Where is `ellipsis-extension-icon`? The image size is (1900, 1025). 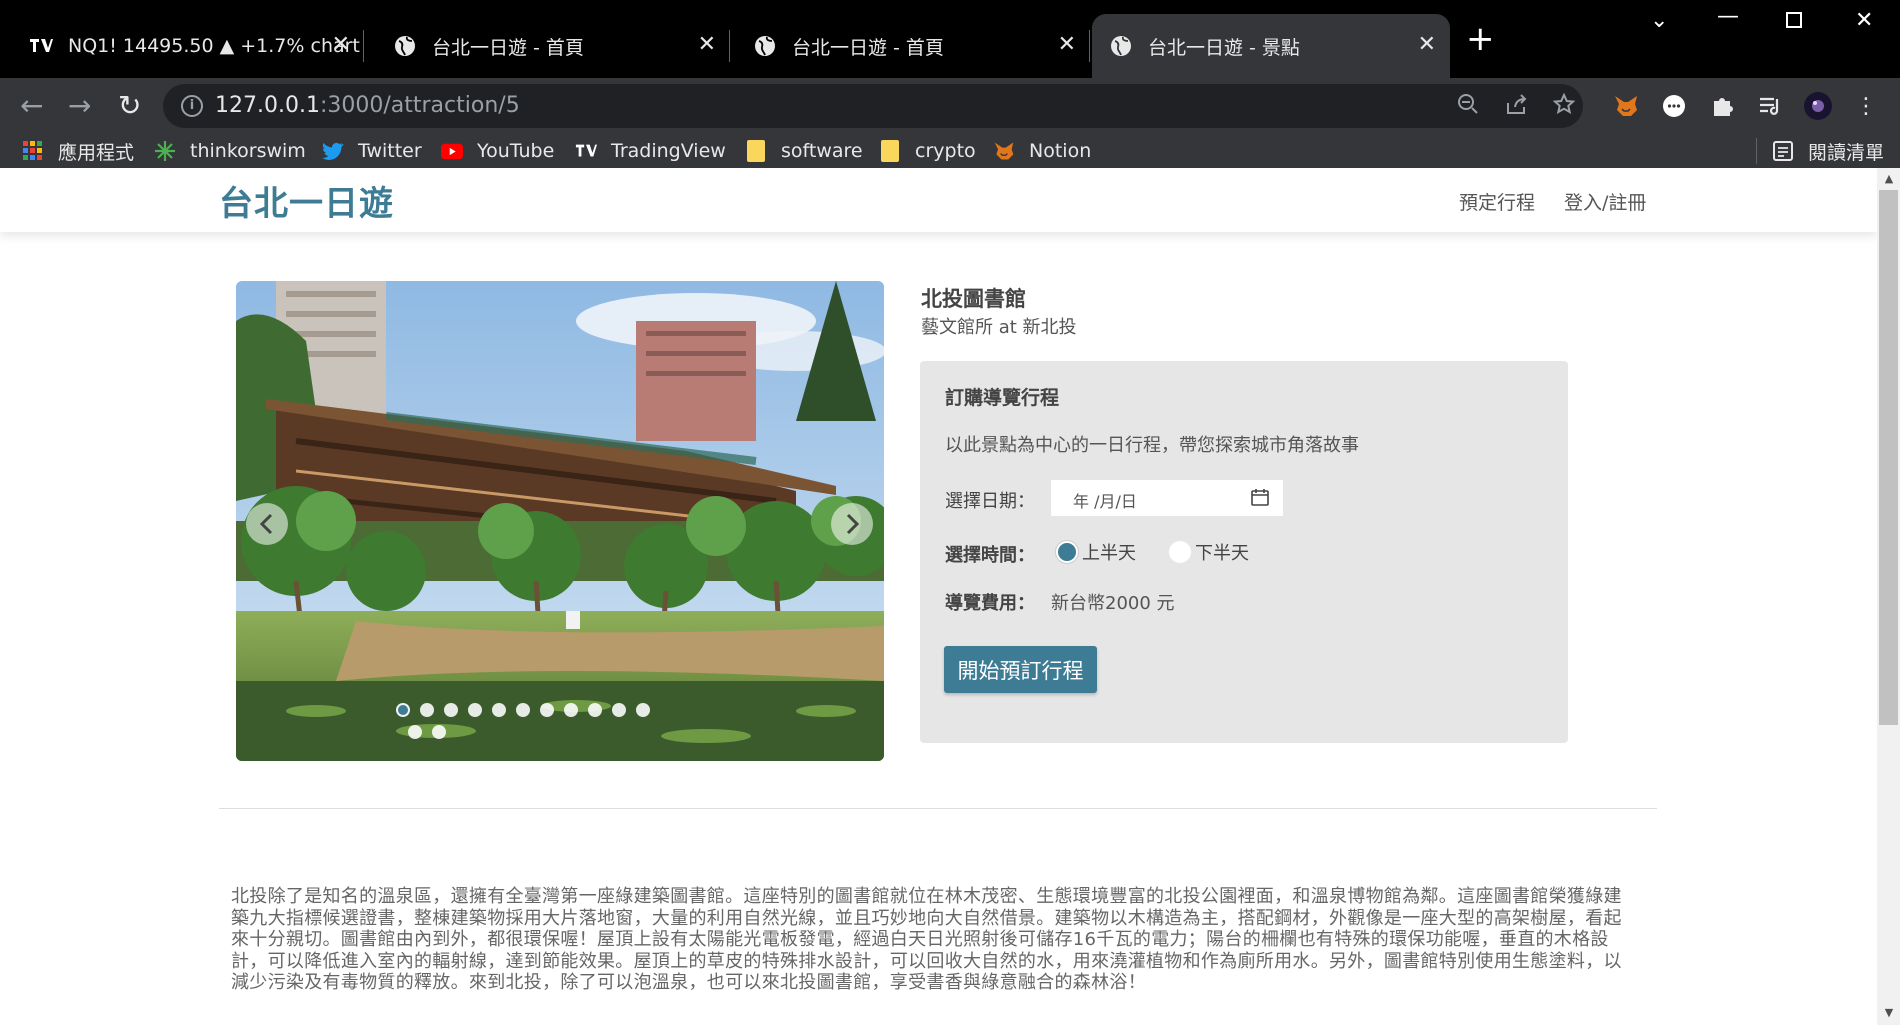
ellipsis-extension-icon is located at coordinates (1674, 106).